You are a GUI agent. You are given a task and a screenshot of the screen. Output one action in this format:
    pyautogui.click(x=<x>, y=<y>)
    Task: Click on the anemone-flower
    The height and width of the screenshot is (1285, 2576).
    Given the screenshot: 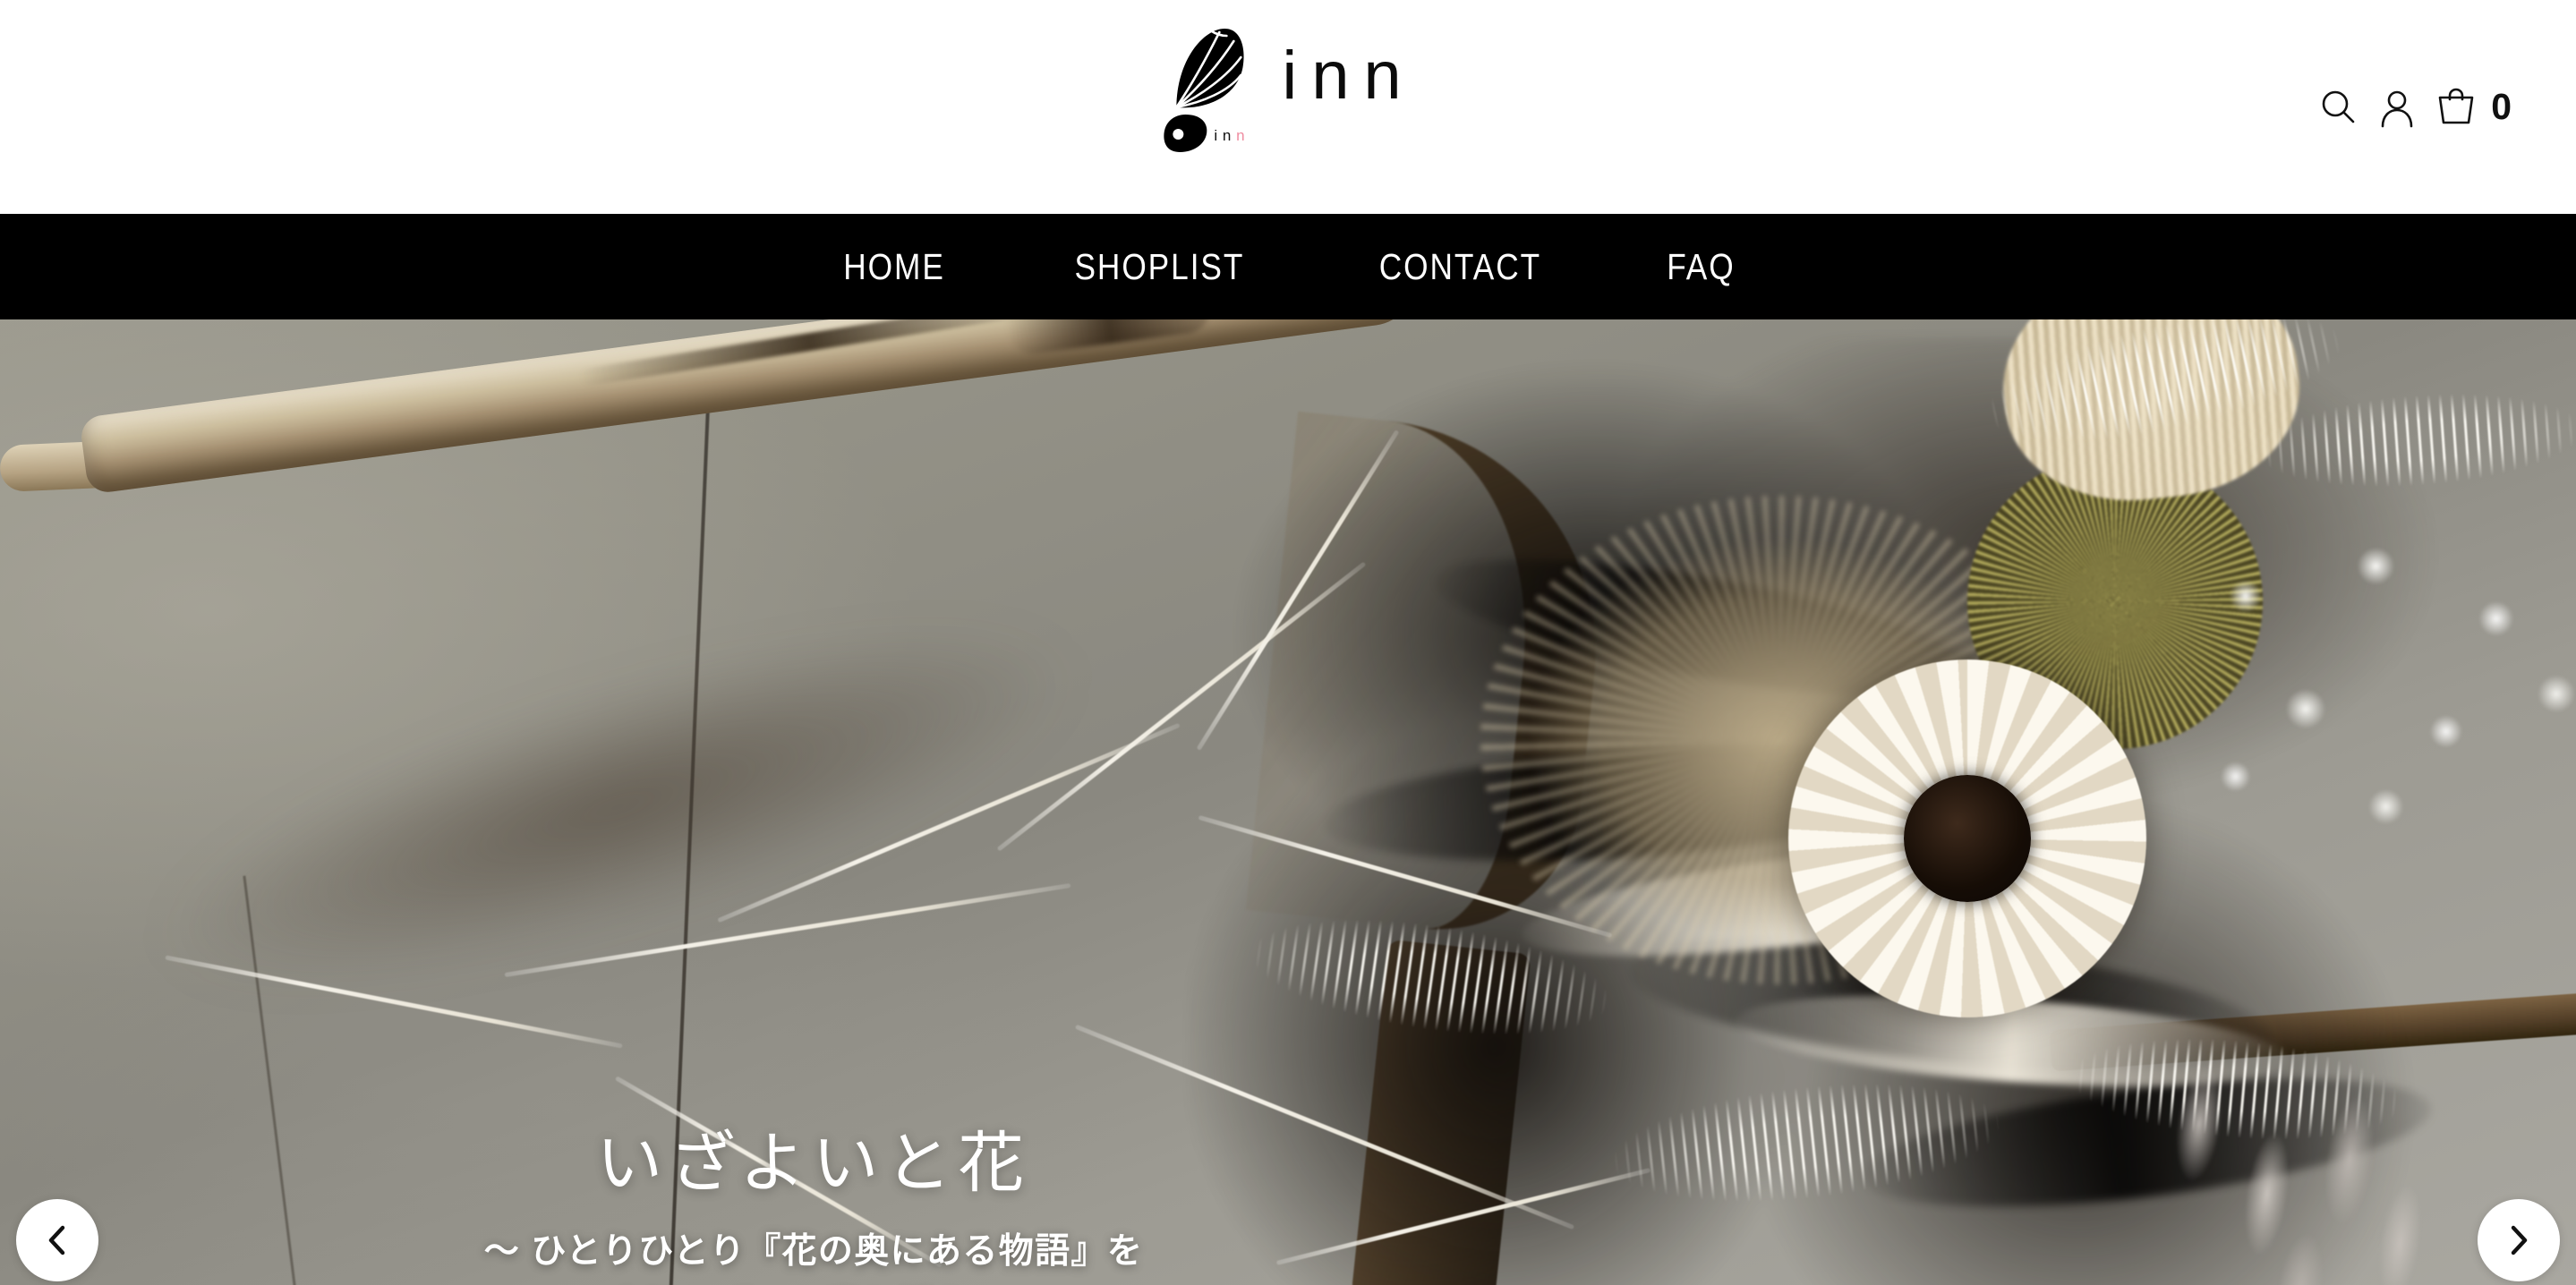 What is the action you would take?
    pyautogui.click(x=1967, y=839)
    